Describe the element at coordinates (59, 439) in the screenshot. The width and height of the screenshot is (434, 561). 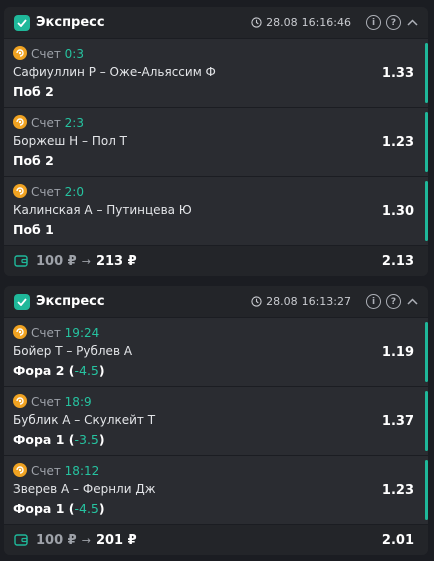
I see `market: Фора 1 (-3.5)` at that location.